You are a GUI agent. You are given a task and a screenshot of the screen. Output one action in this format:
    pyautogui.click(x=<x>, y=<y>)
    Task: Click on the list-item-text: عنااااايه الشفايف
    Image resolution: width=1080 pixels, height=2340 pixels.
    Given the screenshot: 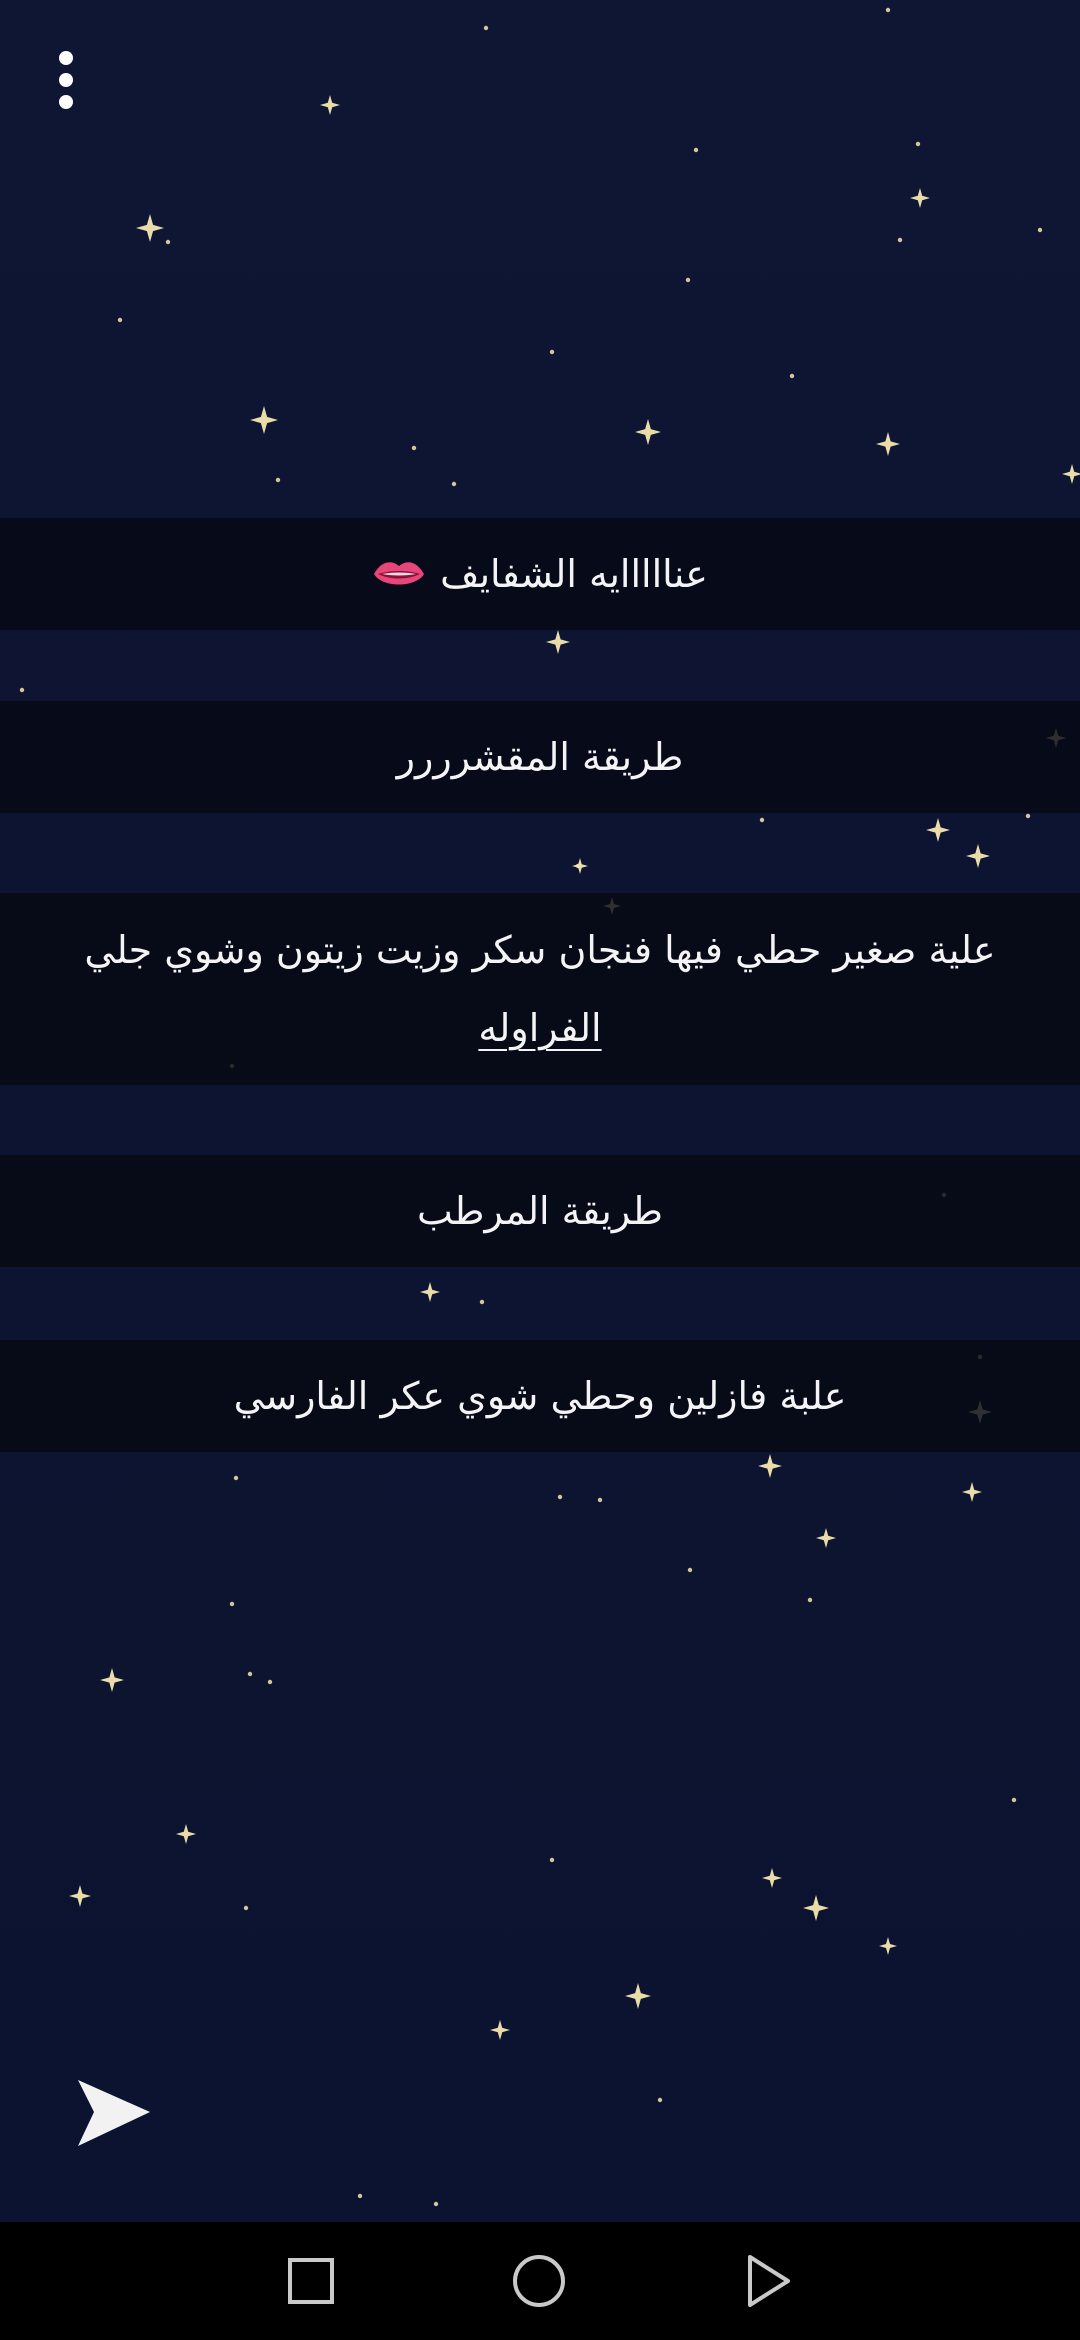 What is the action you would take?
    pyautogui.click(x=574, y=574)
    